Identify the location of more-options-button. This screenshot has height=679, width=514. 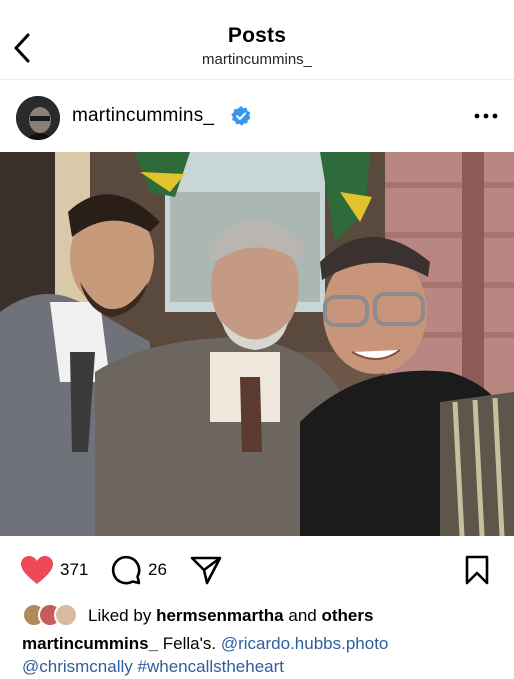
(486, 116).